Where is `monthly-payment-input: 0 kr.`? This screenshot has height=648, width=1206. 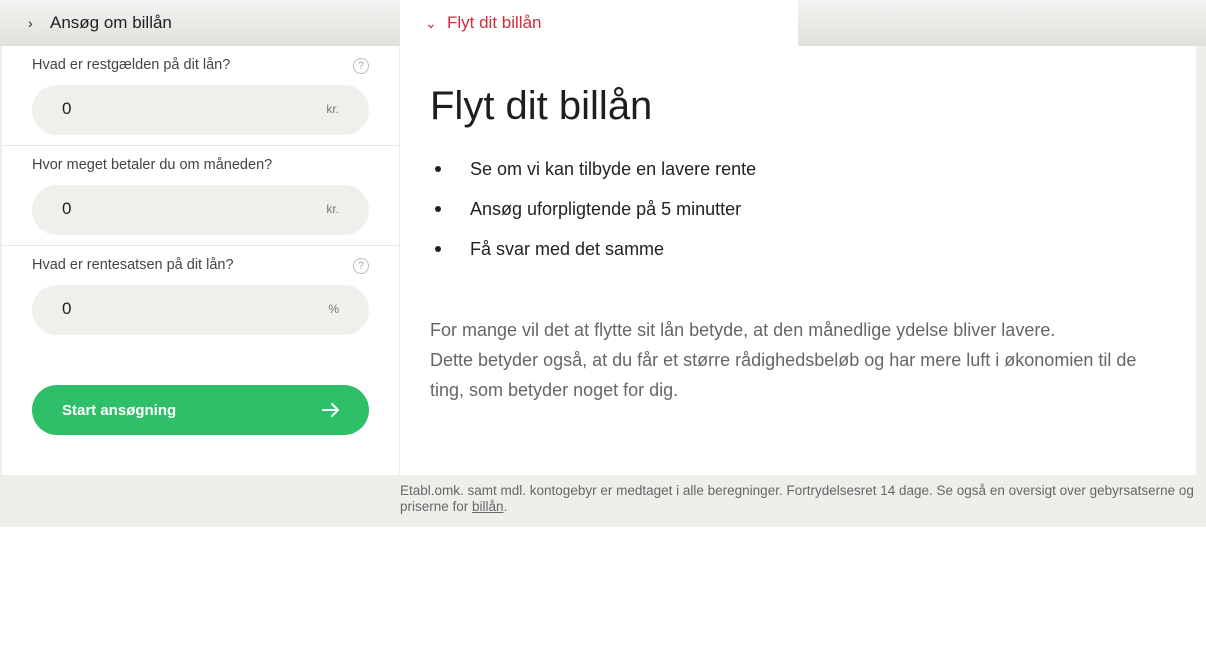 monthly-payment-input: 0 kr. is located at coordinates (200, 210).